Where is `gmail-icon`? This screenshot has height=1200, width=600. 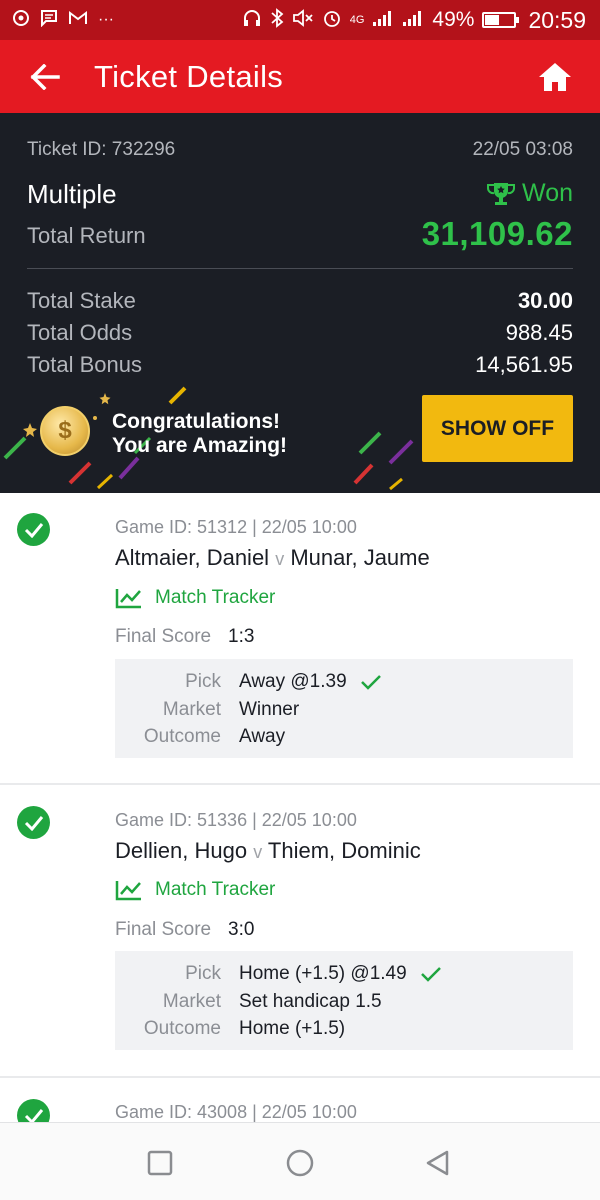
gmail-icon is located at coordinates (78, 20).